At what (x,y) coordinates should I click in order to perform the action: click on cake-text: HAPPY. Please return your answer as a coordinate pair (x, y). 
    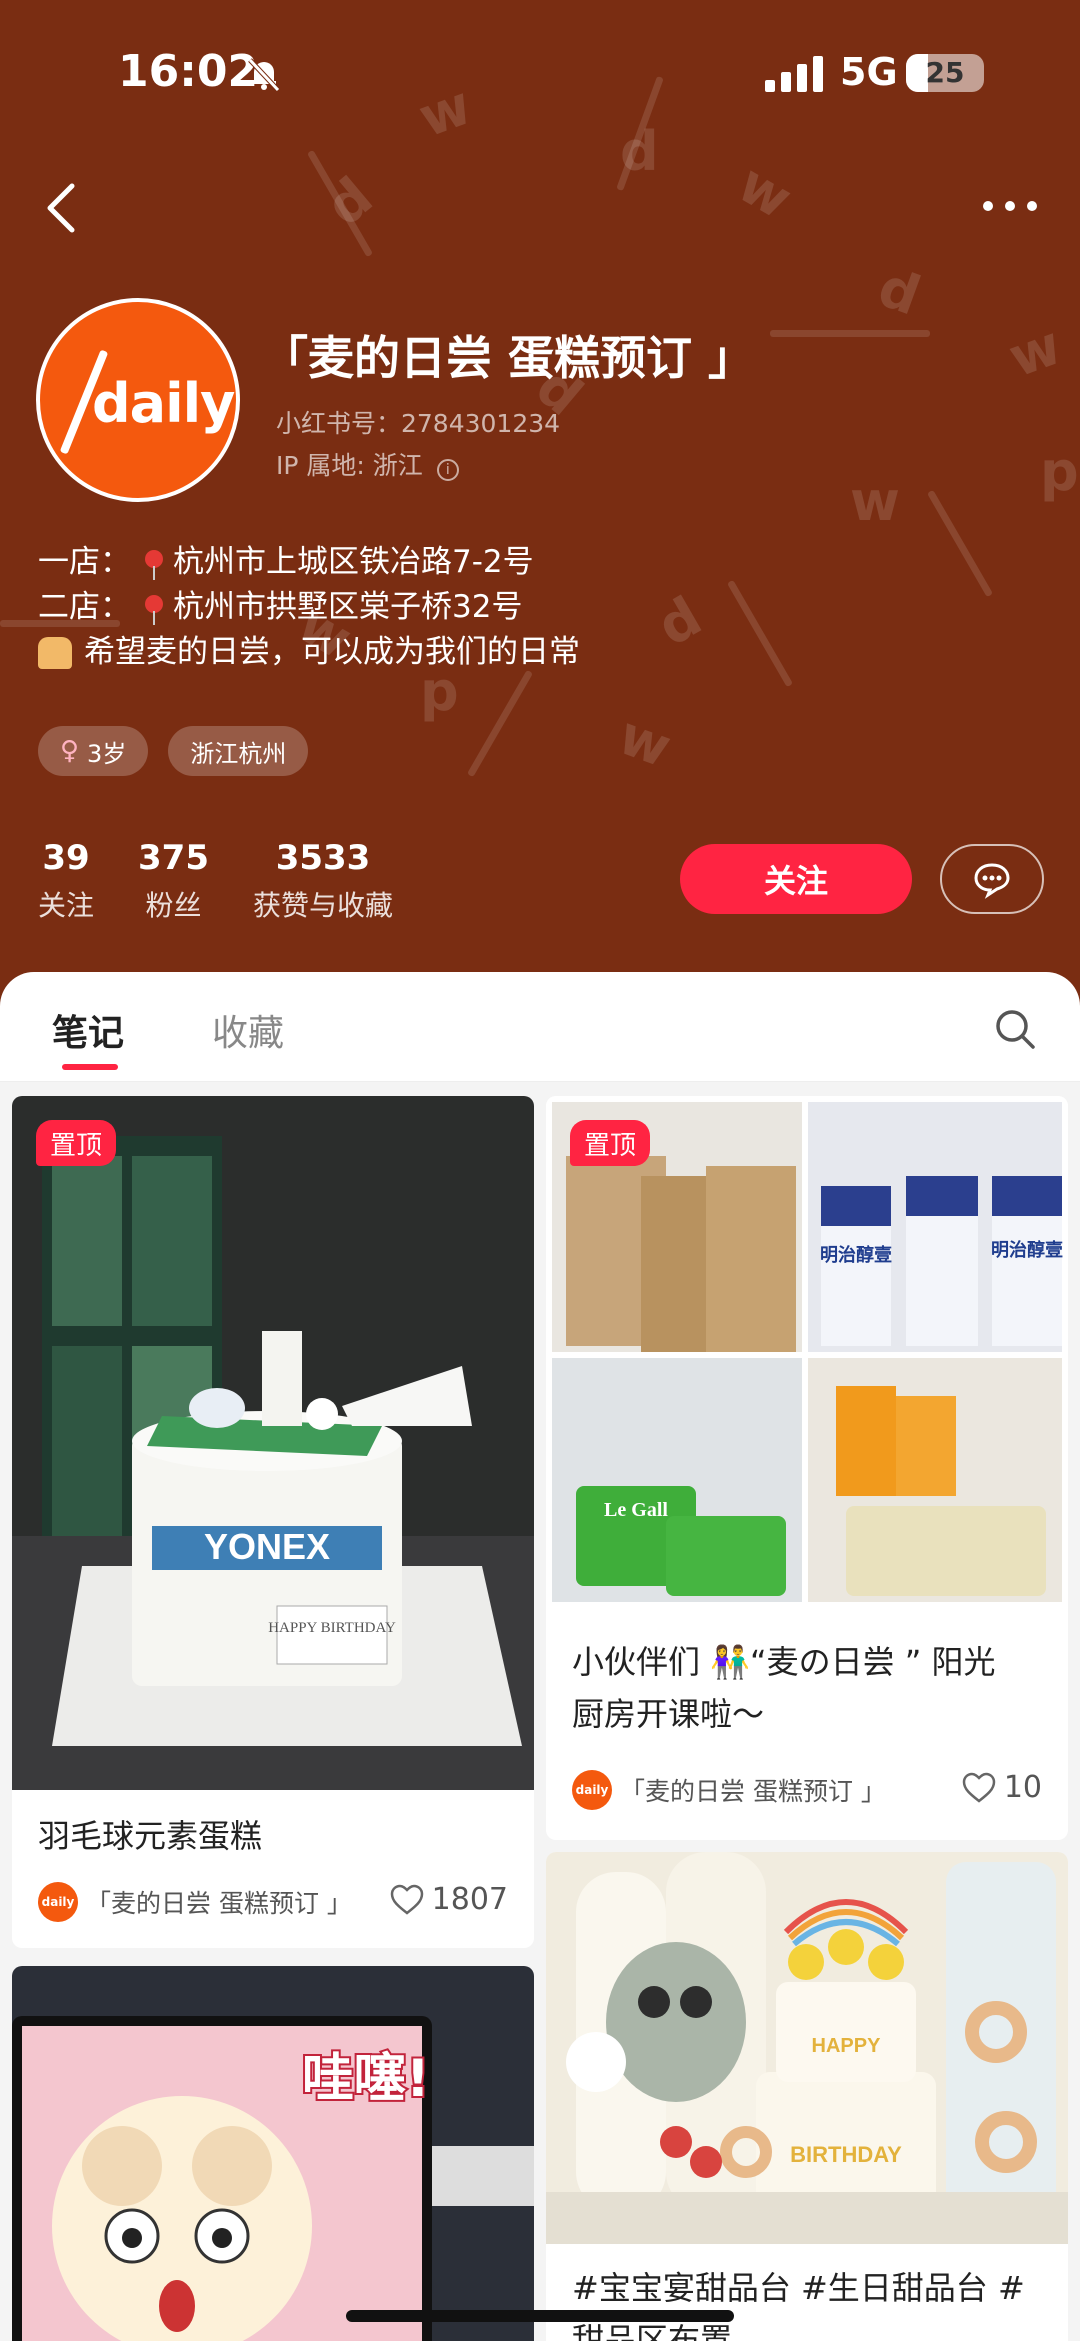
    Looking at the image, I should click on (847, 2046).